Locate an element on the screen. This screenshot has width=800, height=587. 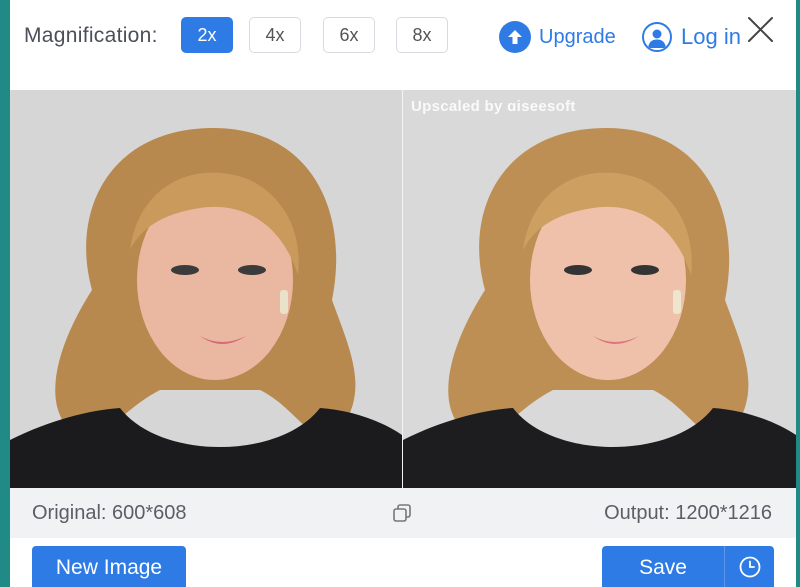
magnification-label: Magnification: is located at coordinates (91, 35).